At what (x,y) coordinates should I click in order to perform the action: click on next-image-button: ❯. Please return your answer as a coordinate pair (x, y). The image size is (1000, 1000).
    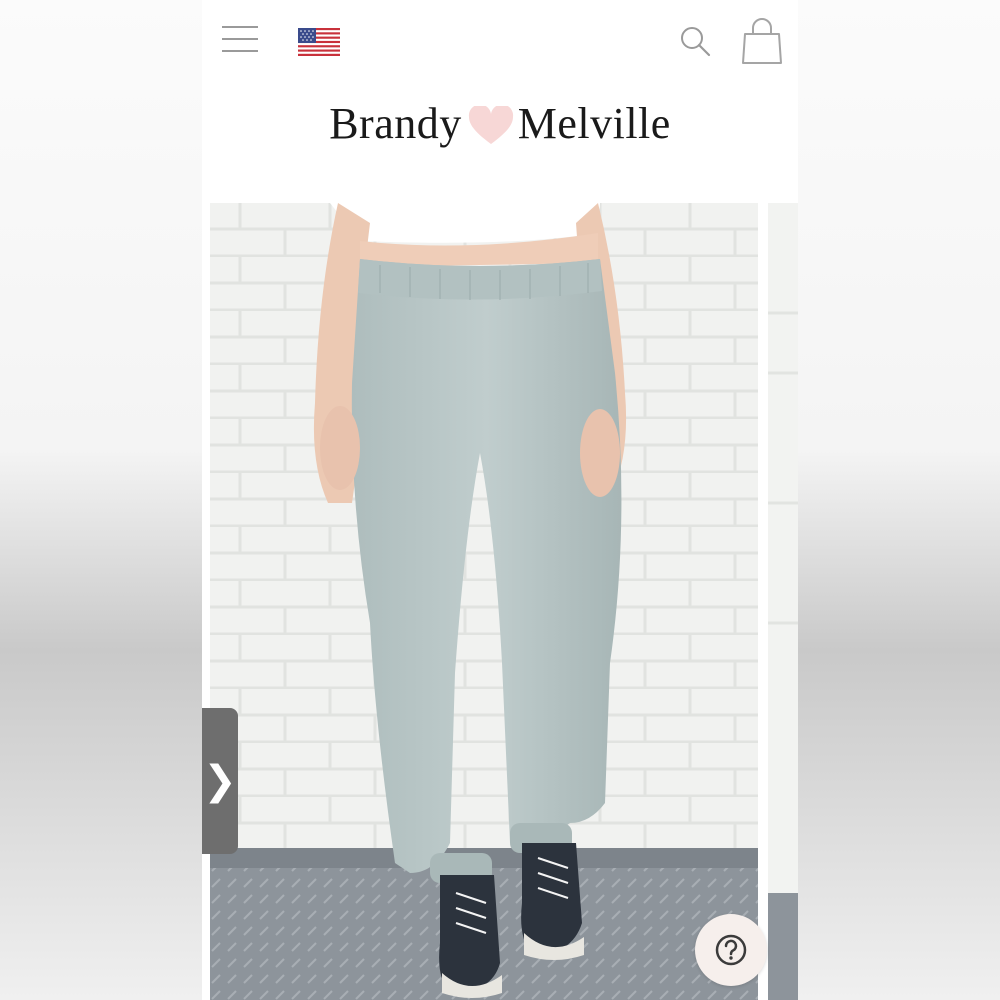
    Looking at the image, I should click on (220, 781).